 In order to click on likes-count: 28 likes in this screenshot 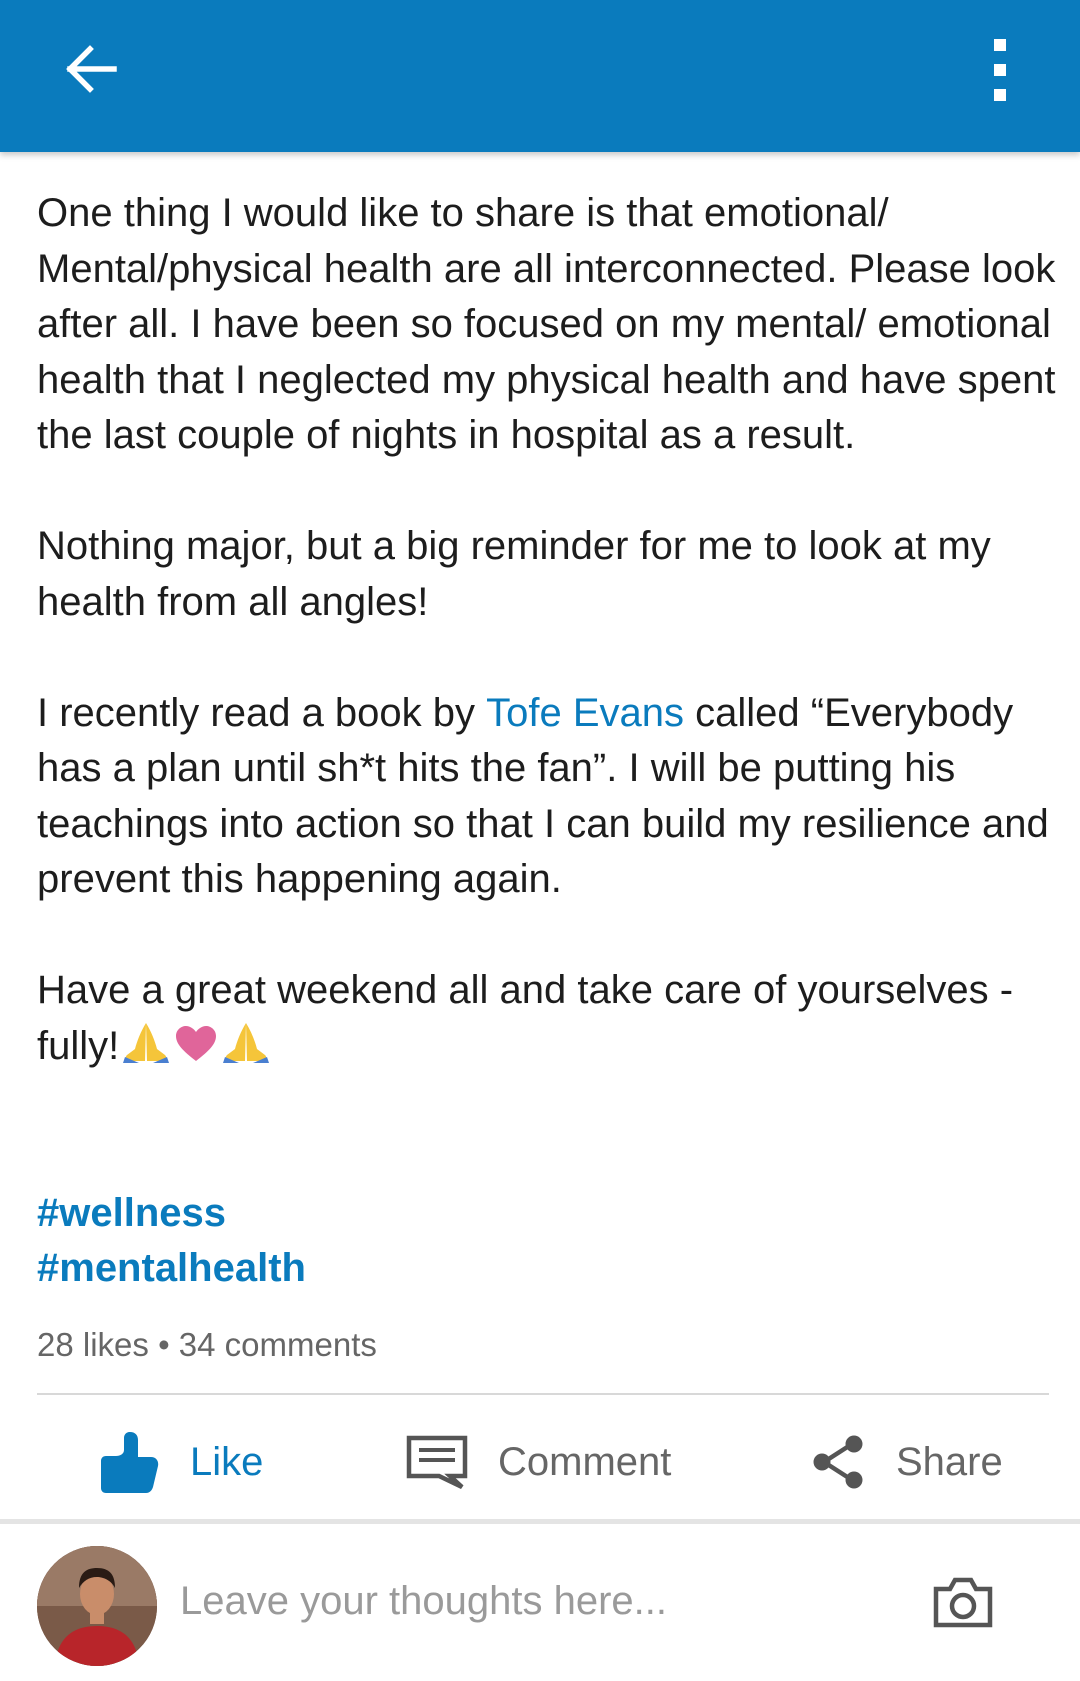, I will do `click(93, 1344)`.